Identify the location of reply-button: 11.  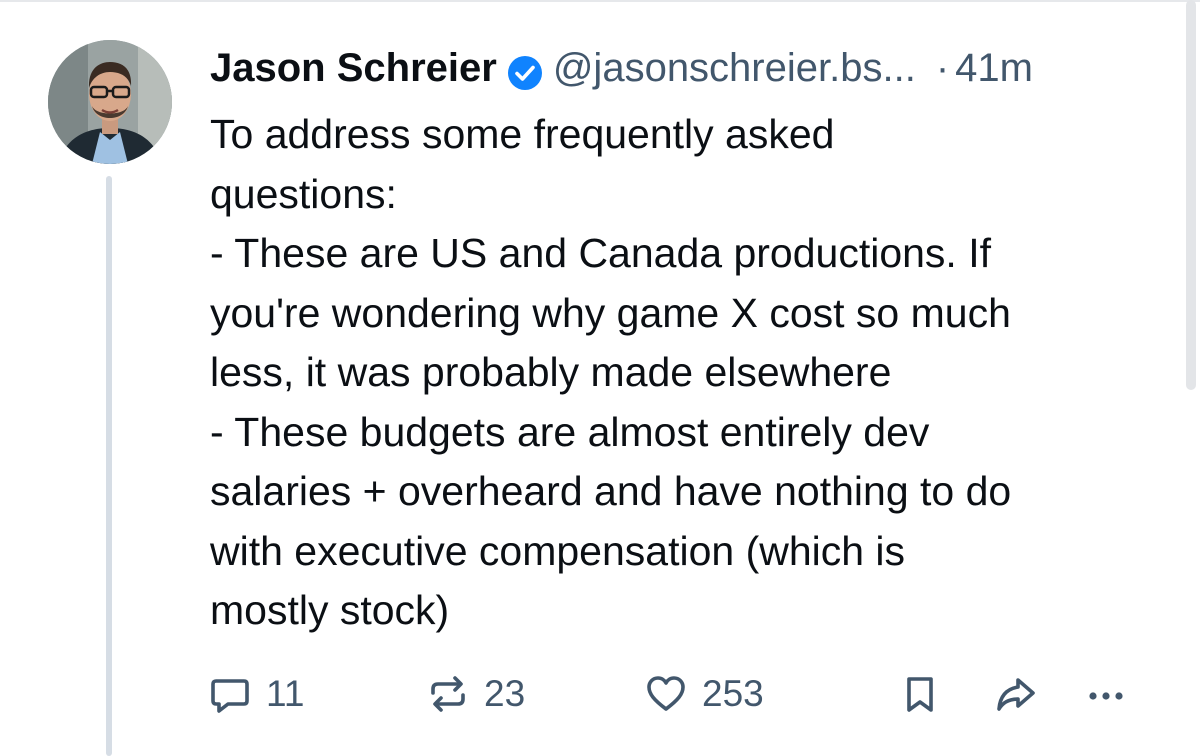
(256, 694).